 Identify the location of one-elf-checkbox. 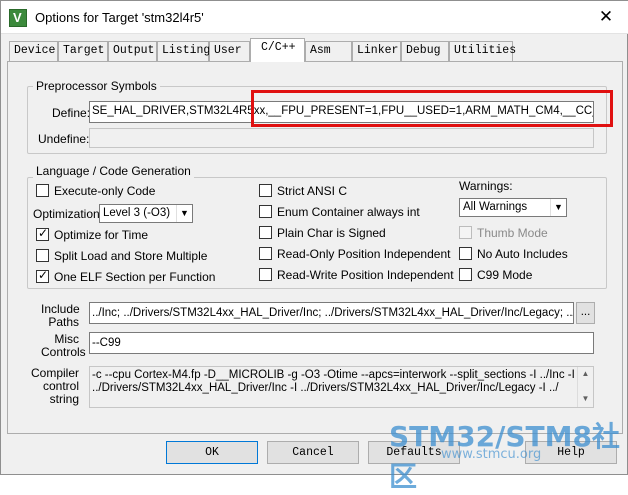
(42, 275).